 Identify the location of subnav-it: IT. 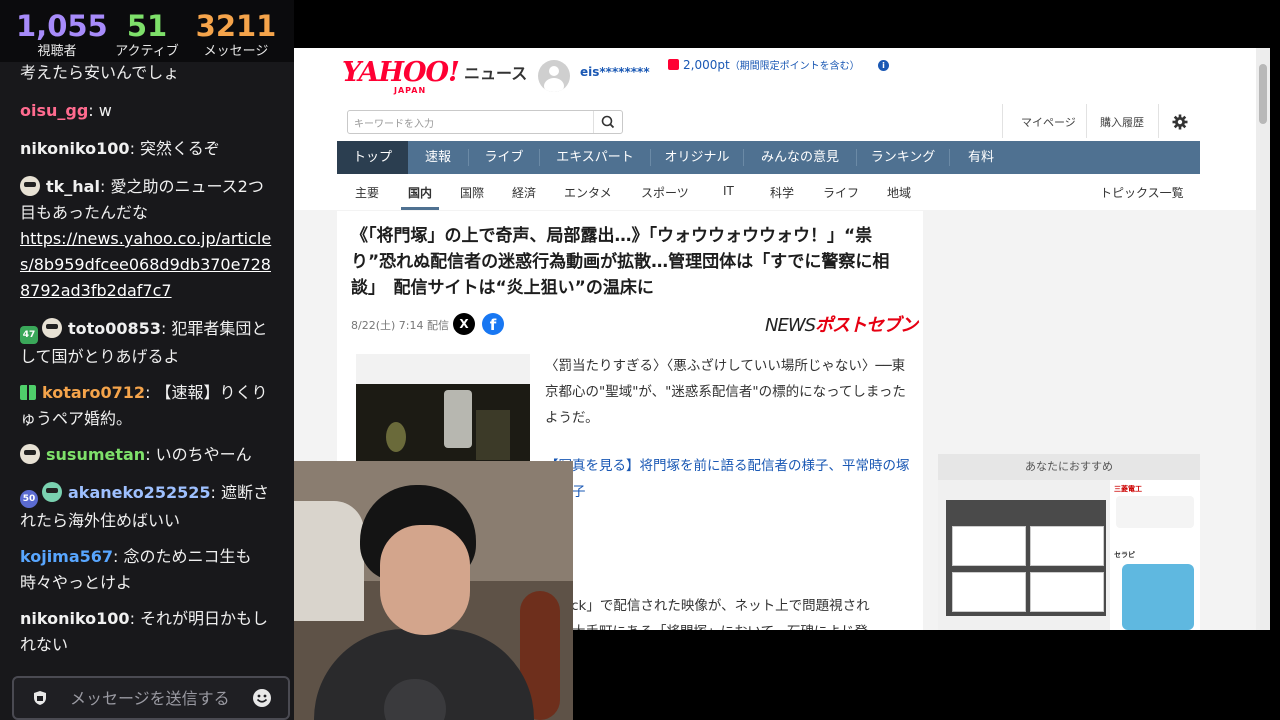
(728, 191).